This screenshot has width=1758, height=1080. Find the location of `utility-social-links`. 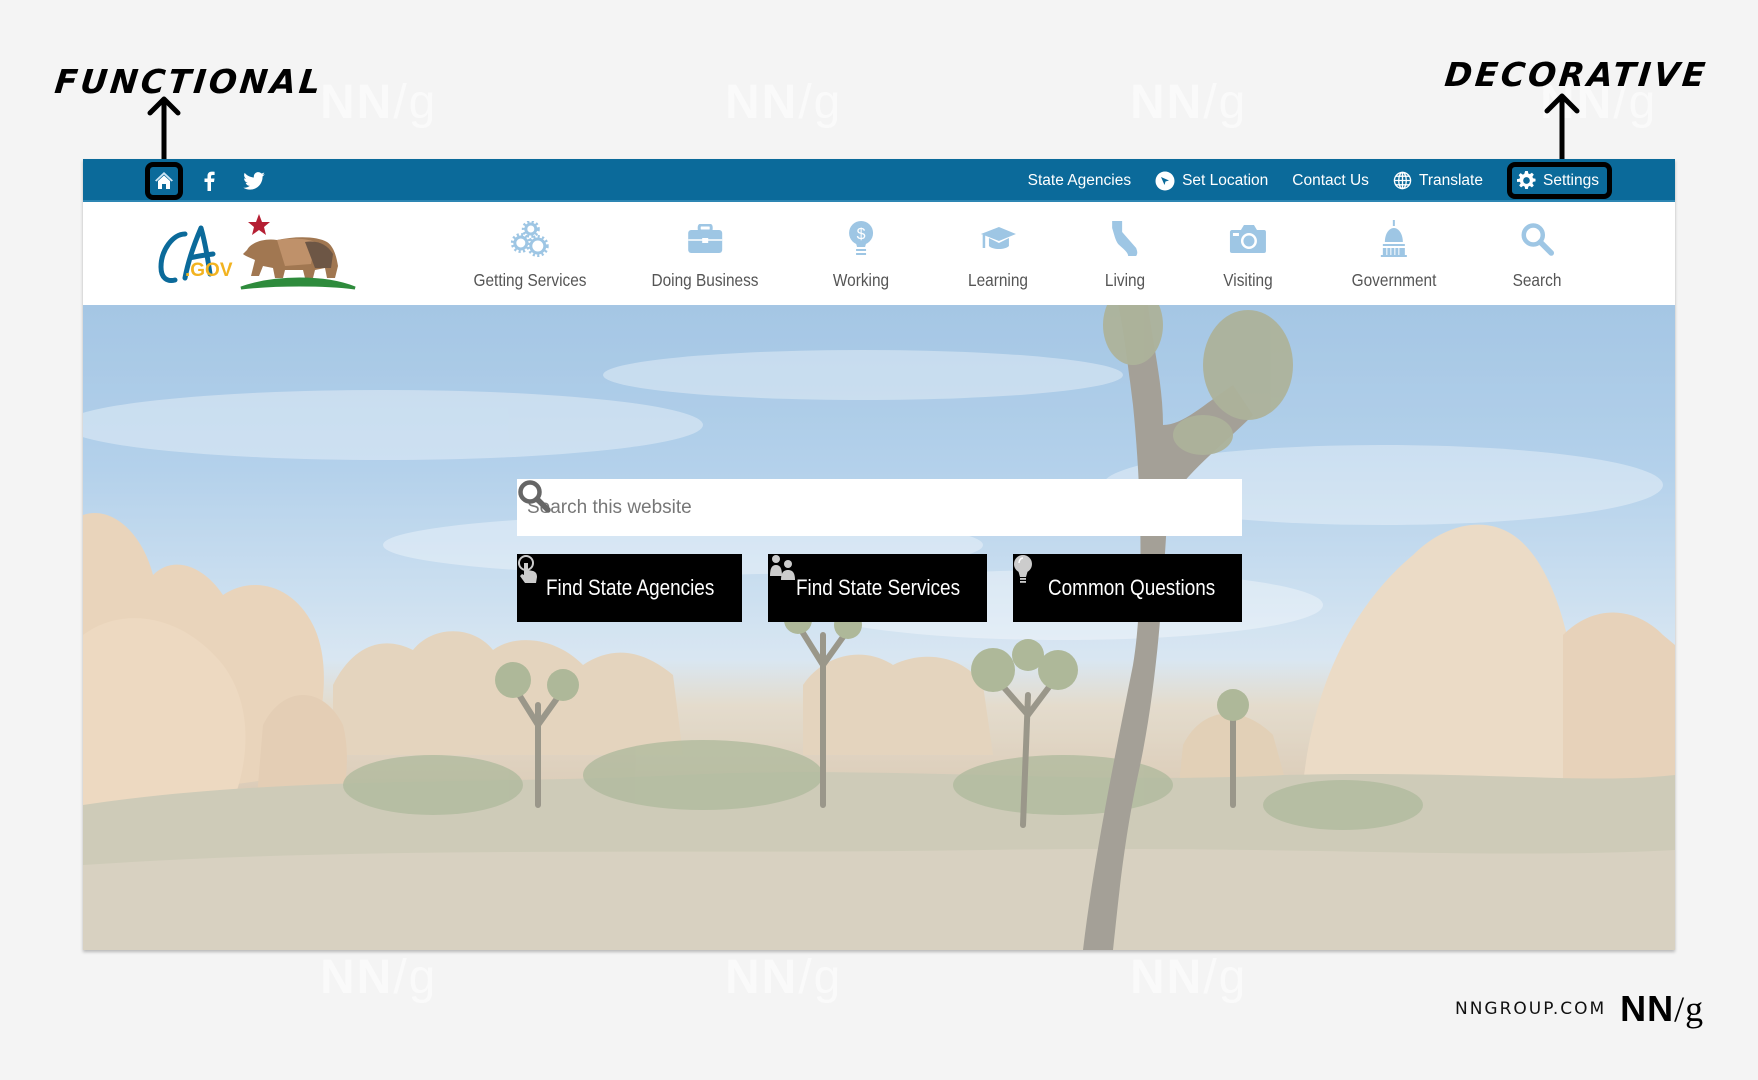

utility-social-links is located at coordinates (212, 180).